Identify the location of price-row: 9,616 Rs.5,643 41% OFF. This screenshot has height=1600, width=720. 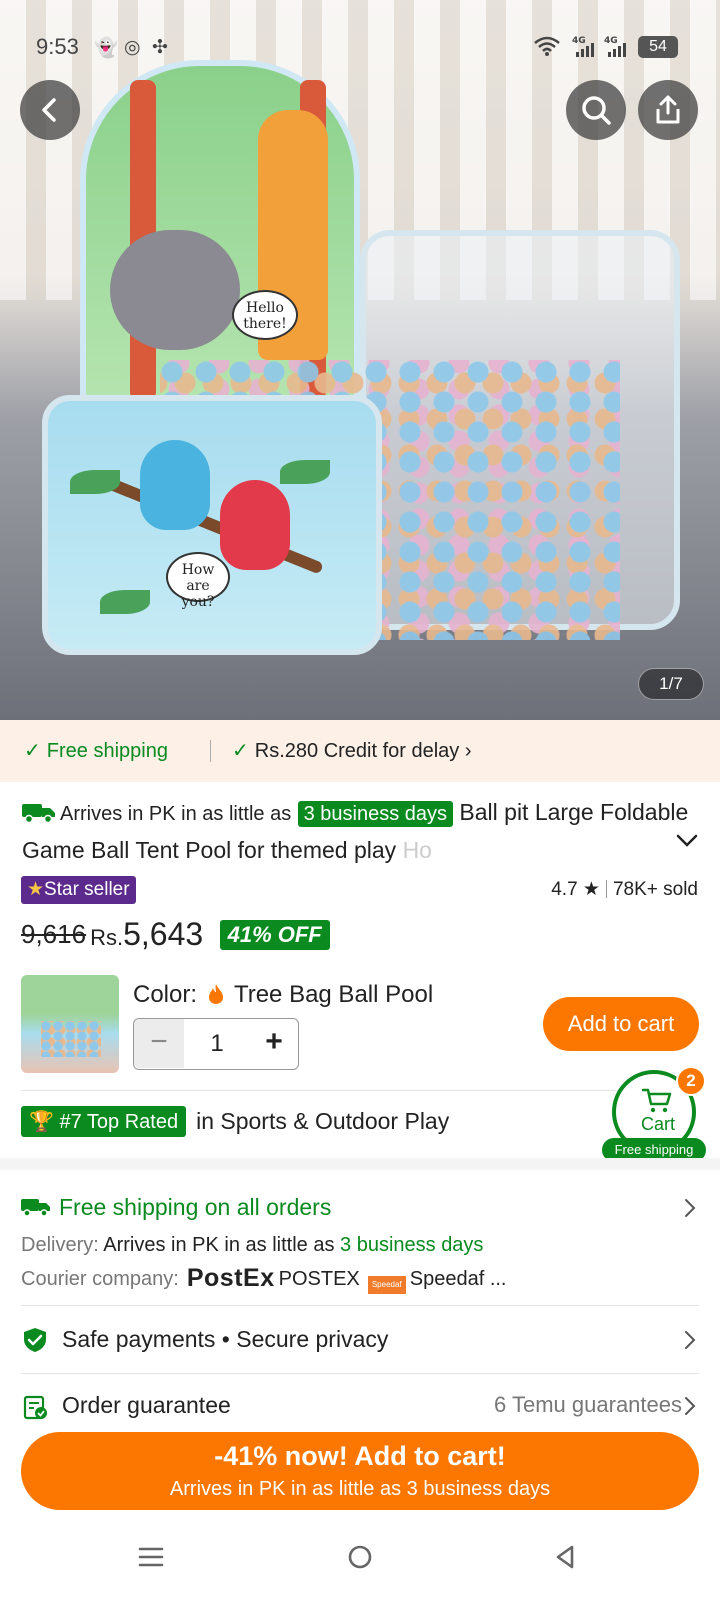
(175, 938).